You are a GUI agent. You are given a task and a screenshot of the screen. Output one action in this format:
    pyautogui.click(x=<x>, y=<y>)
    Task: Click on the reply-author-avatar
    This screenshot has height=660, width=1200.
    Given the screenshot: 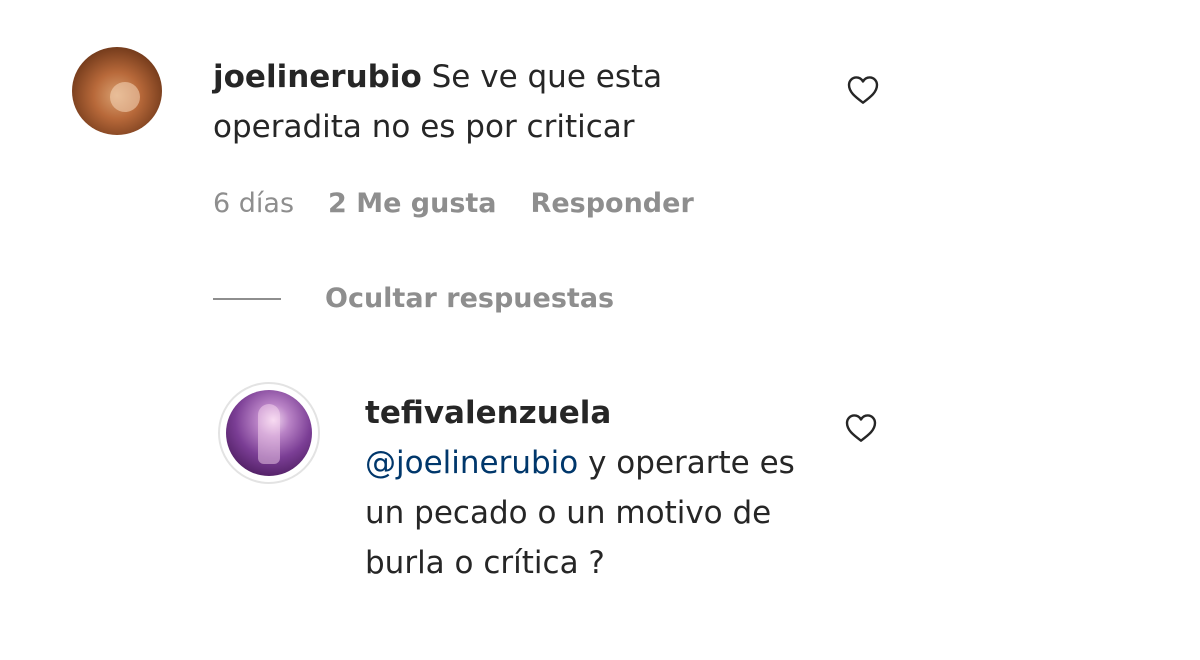 What is the action you would take?
    pyautogui.click(x=269, y=433)
    